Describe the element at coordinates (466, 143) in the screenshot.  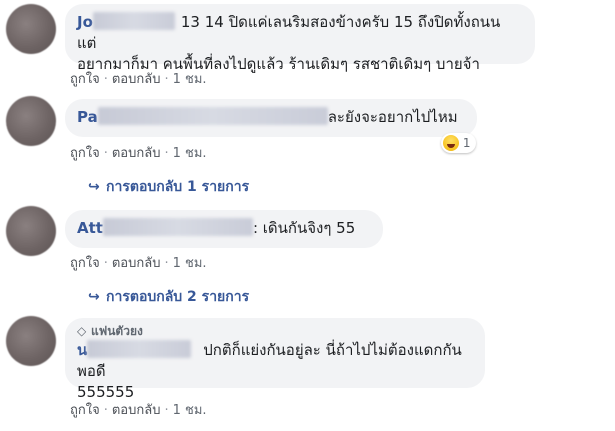
I see `reaction-count: 1` at that location.